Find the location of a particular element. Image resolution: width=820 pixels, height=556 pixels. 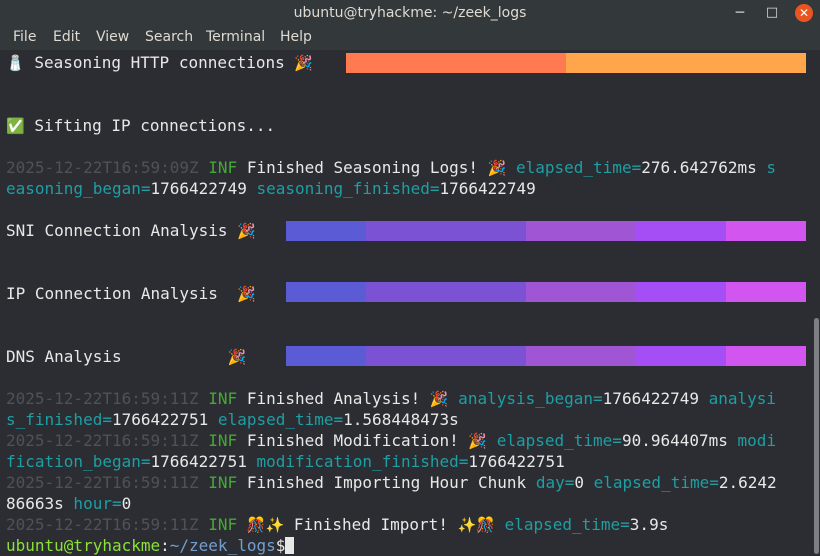

title-bar: ubuntu@tryhackme: ~/zeek_logs ─ □ ✕ is located at coordinates (410, 13).